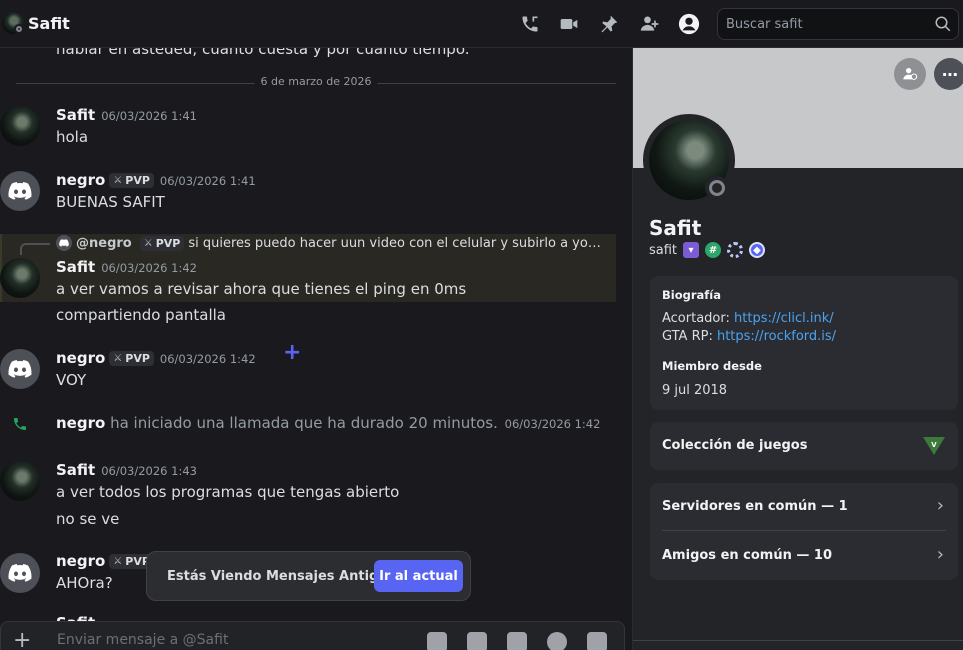 The image size is (963, 650). What do you see at coordinates (826, 24) in the screenshot?
I see `search-field` at bounding box center [826, 24].